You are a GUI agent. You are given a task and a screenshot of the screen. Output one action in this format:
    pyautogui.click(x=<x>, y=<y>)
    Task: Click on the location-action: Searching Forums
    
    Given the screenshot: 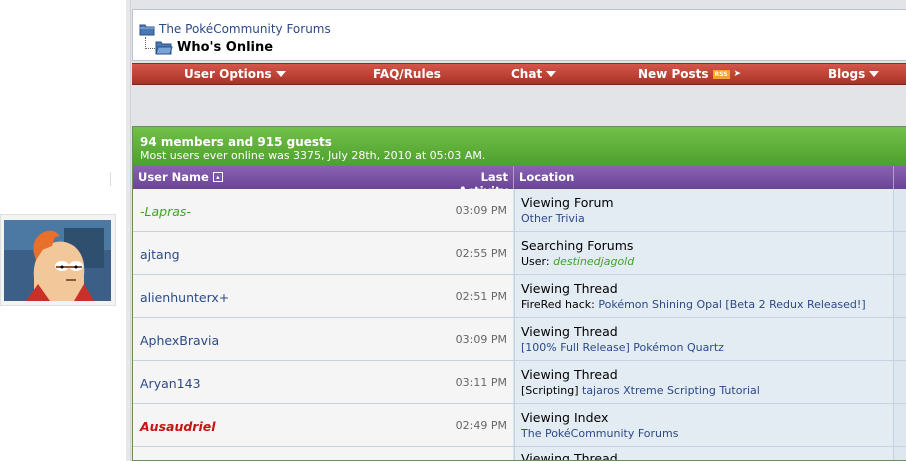 What is the action you would take?
    pyautogui.click(x=577, y=245)
    